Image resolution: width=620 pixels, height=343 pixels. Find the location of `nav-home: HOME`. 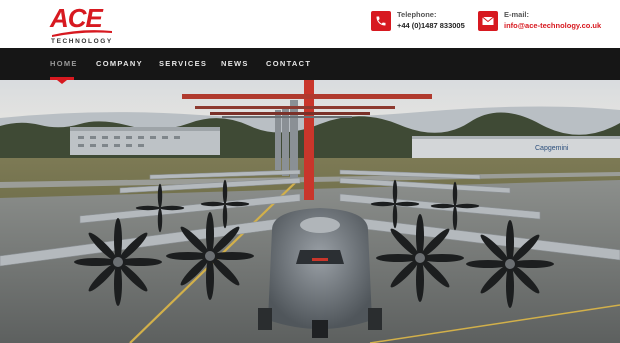

nav-home: HOME is located at coordinates (64, 64).